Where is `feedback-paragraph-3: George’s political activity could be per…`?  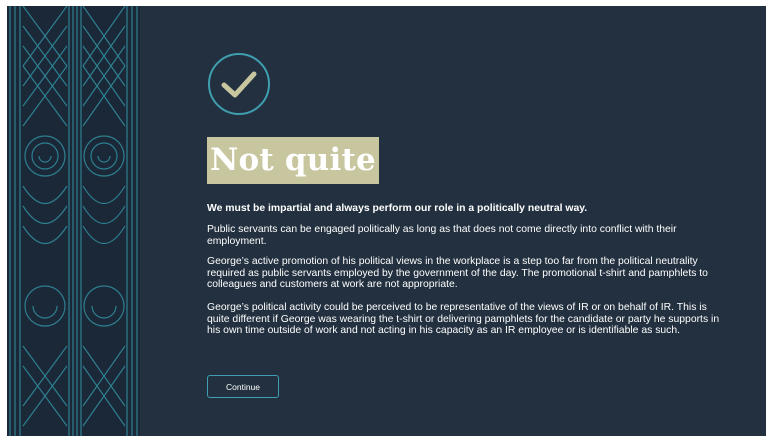
feedback-paragraph-3: George’s political activity could be per… is located at coordinates (463, 319).